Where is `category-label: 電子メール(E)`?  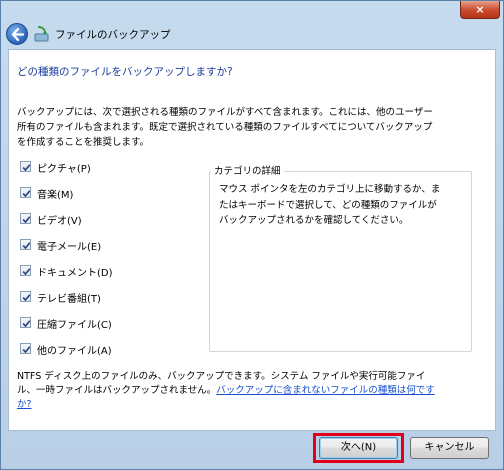
category-label: 電子メール(E) is located at coordinates (69, 247).